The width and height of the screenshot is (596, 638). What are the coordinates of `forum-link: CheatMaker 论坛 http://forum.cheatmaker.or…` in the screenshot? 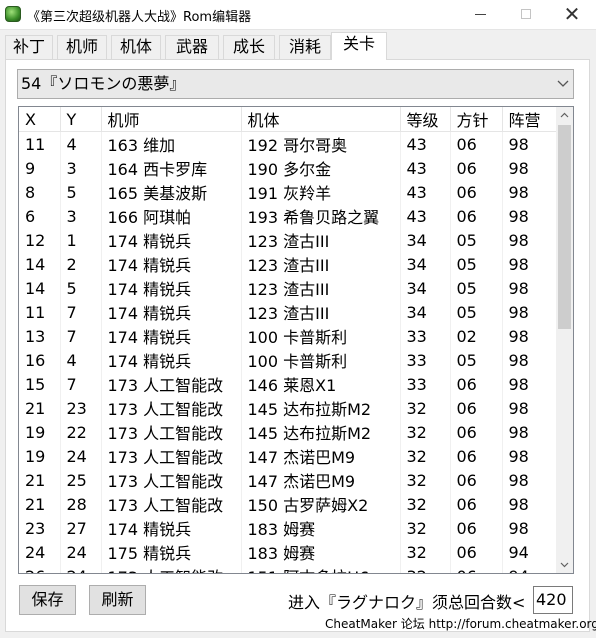 It's located at (460, 623).